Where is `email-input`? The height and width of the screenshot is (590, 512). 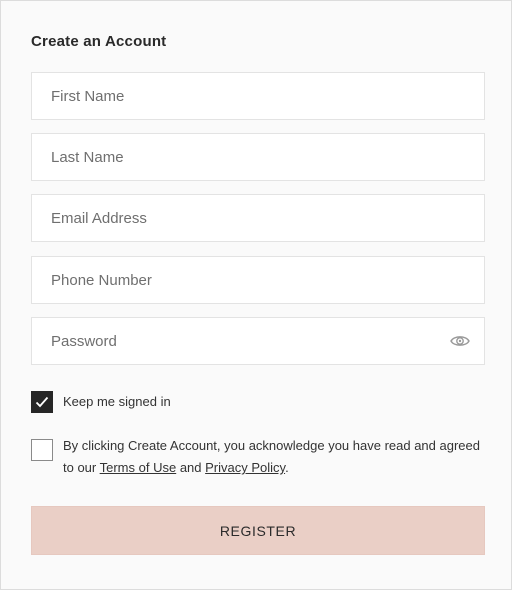 email-input is located at coordinates (258, 218).